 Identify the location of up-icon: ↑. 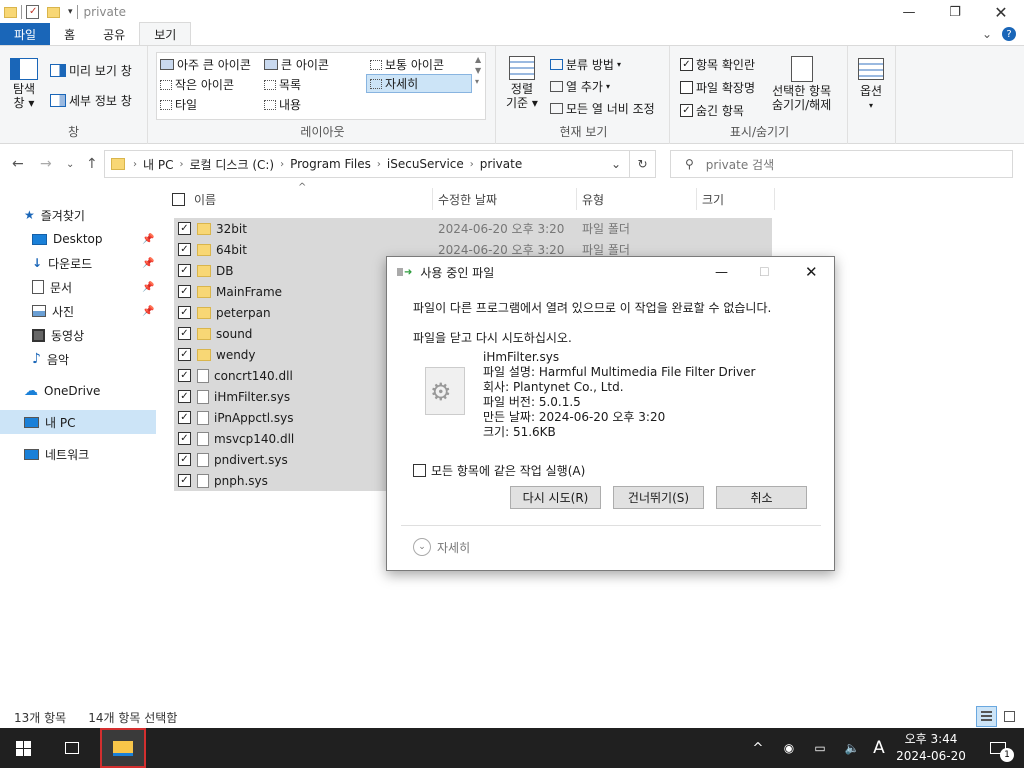
(92, 164).